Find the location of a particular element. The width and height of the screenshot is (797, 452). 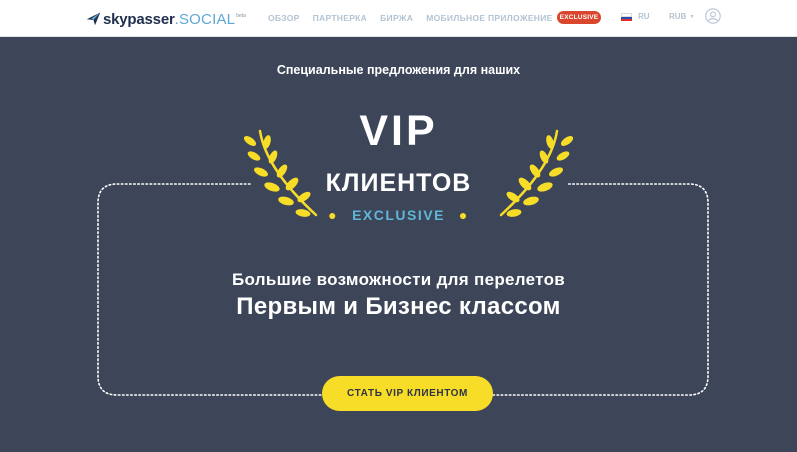

vip-heading: VIP is located at coordinates (398, 131).